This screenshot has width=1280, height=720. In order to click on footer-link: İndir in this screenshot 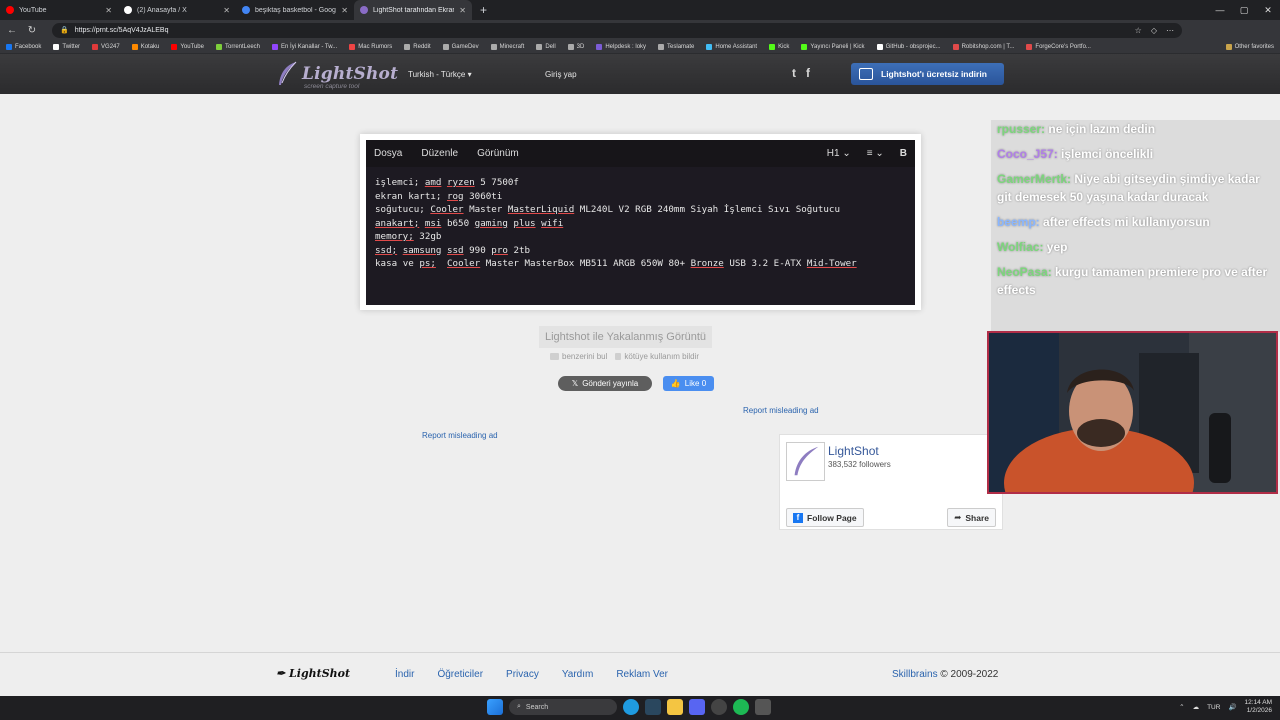, I will do `click(404, 674)`.